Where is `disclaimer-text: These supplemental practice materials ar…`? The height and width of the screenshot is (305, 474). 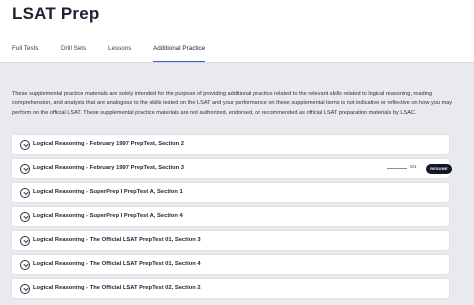 disclaimer-text: These supplemental practice materials ar… is located at coordinates (232, 103).